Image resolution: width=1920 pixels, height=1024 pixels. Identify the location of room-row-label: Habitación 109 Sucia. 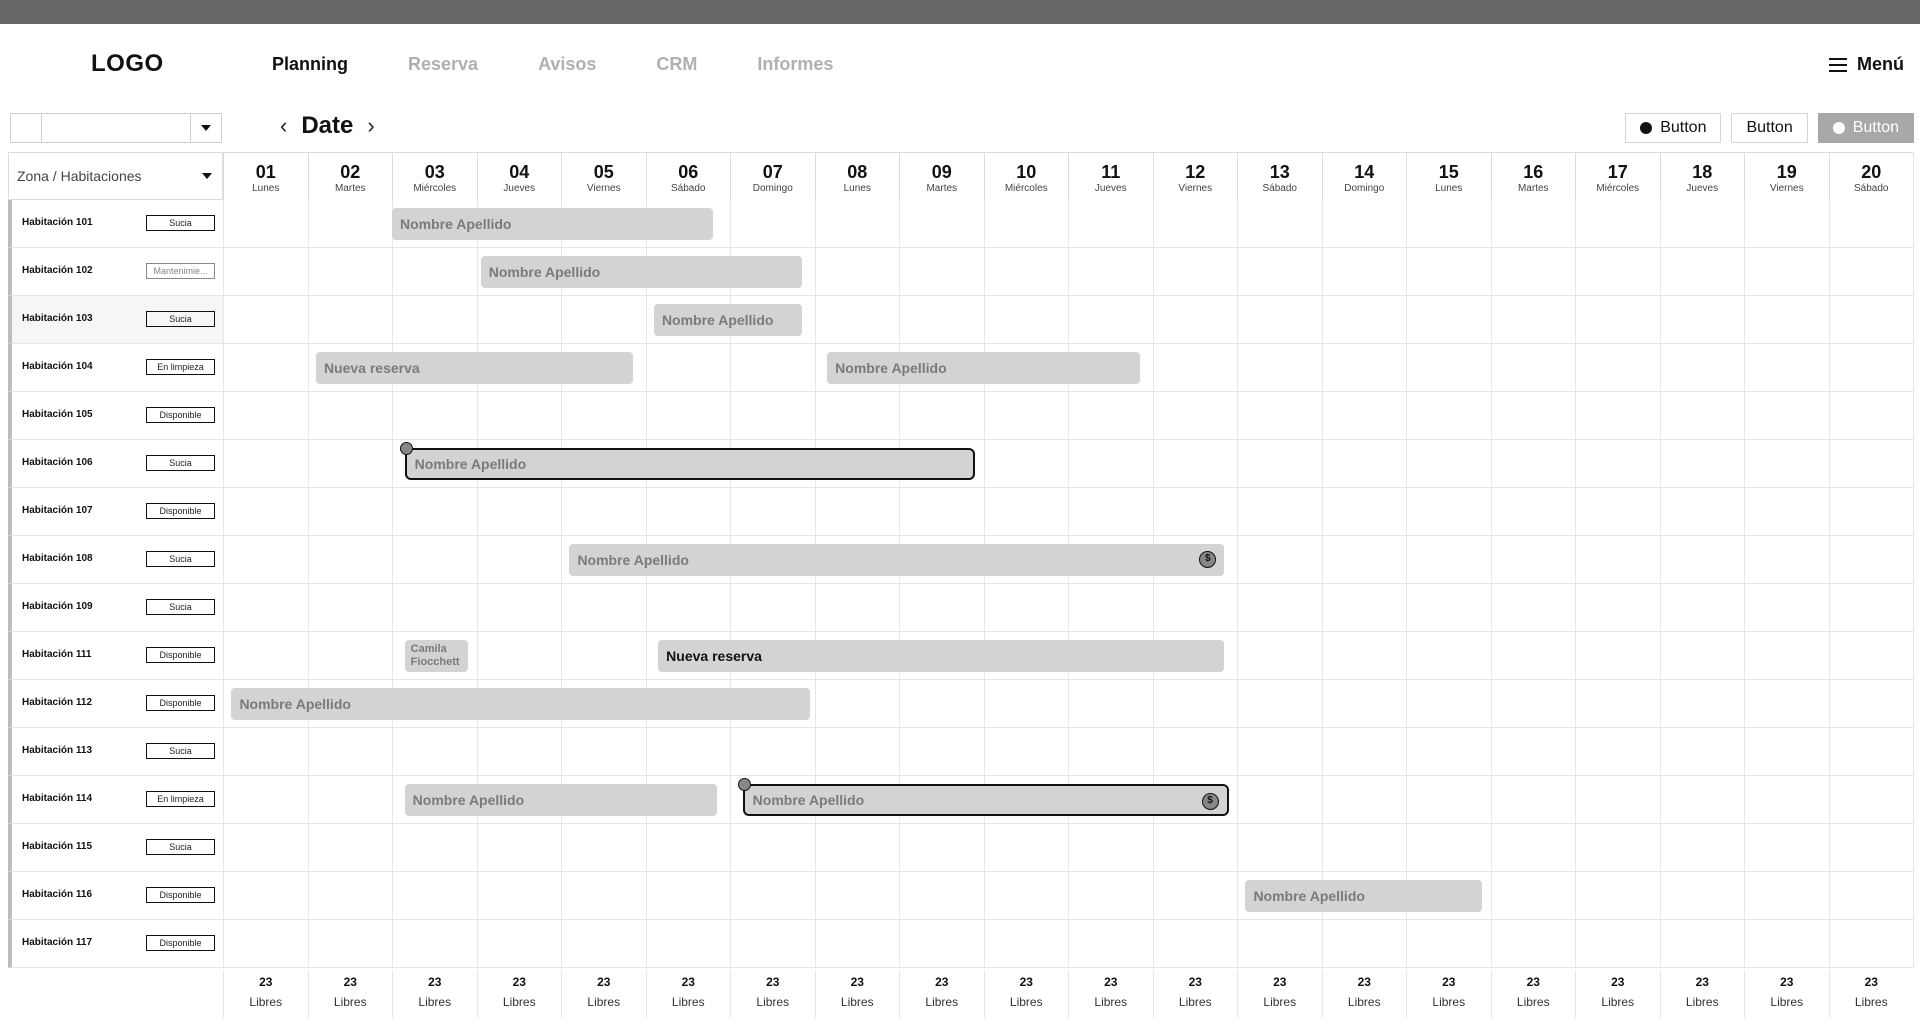
(115, 608).